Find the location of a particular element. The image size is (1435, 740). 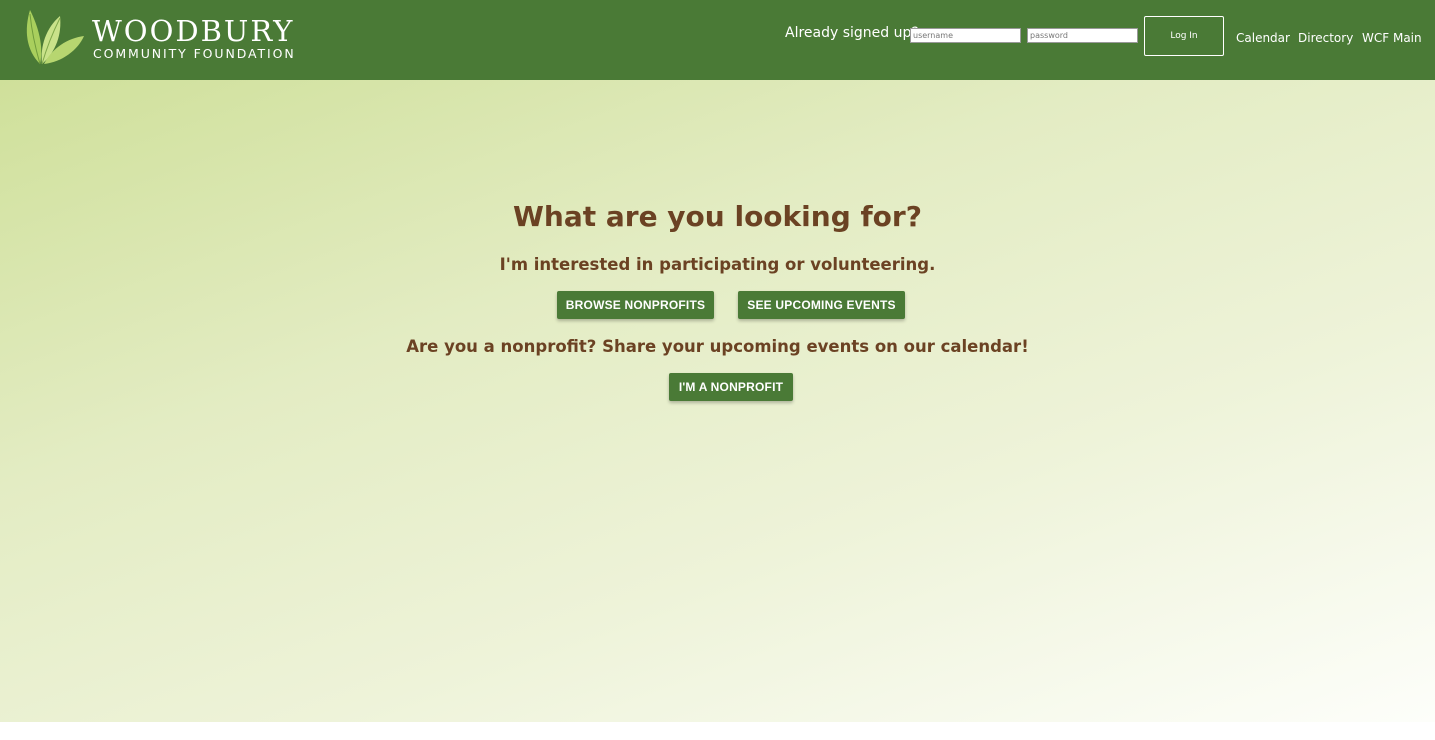

signin-prompt: Already signed up? is located at coordinates (852, 33).